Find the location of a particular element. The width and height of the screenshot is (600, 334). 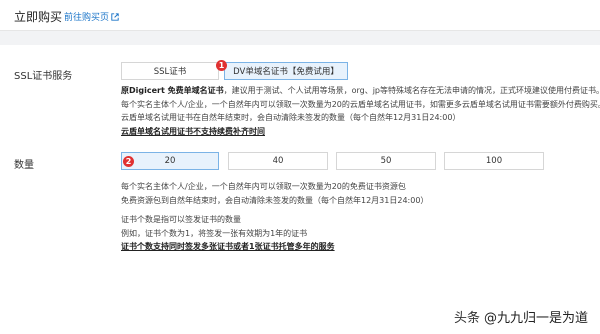

option-dv-label: DV单域名证书【免费试用】 is located at coordinates (286, 72).